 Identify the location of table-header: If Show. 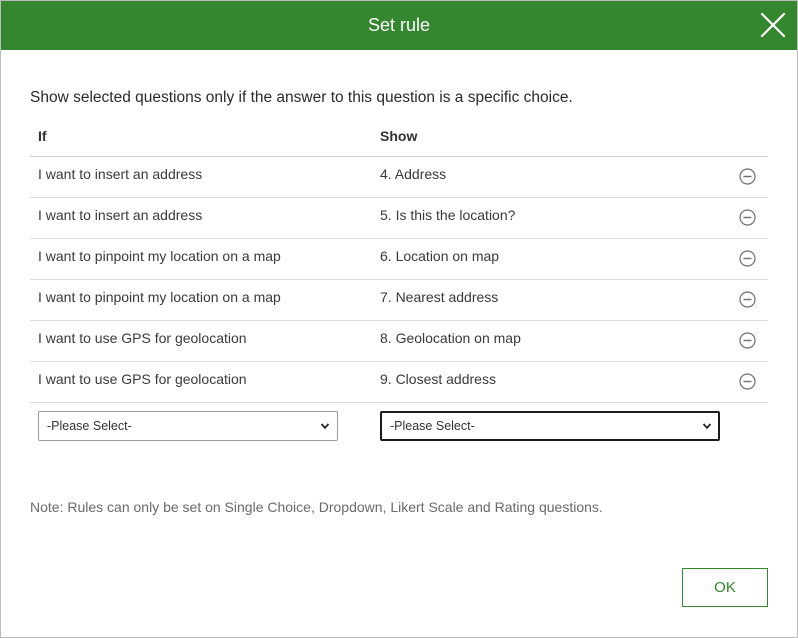
(399, 139).